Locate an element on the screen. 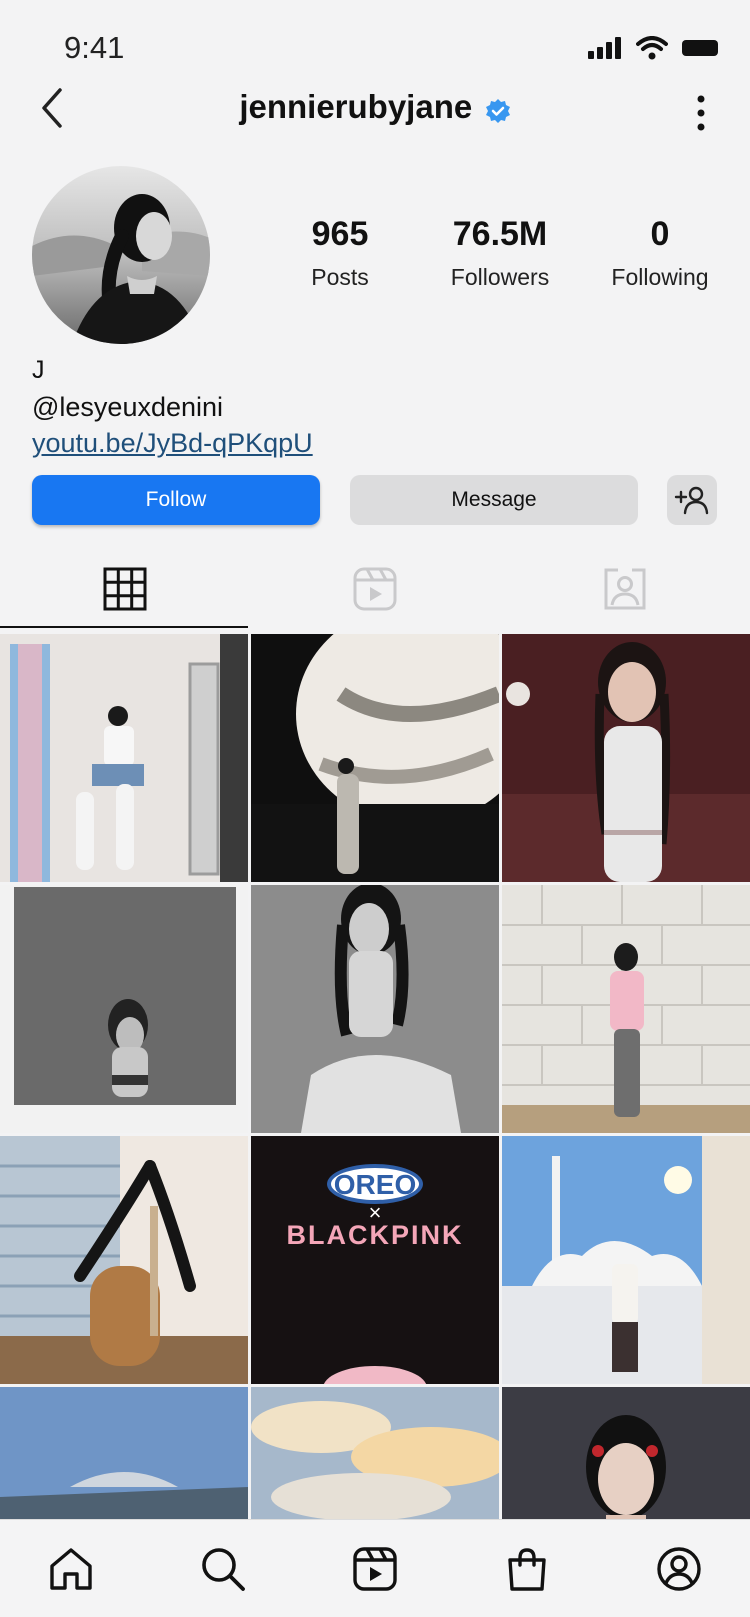  suggested-users-button is located at coordinates (692, 500).